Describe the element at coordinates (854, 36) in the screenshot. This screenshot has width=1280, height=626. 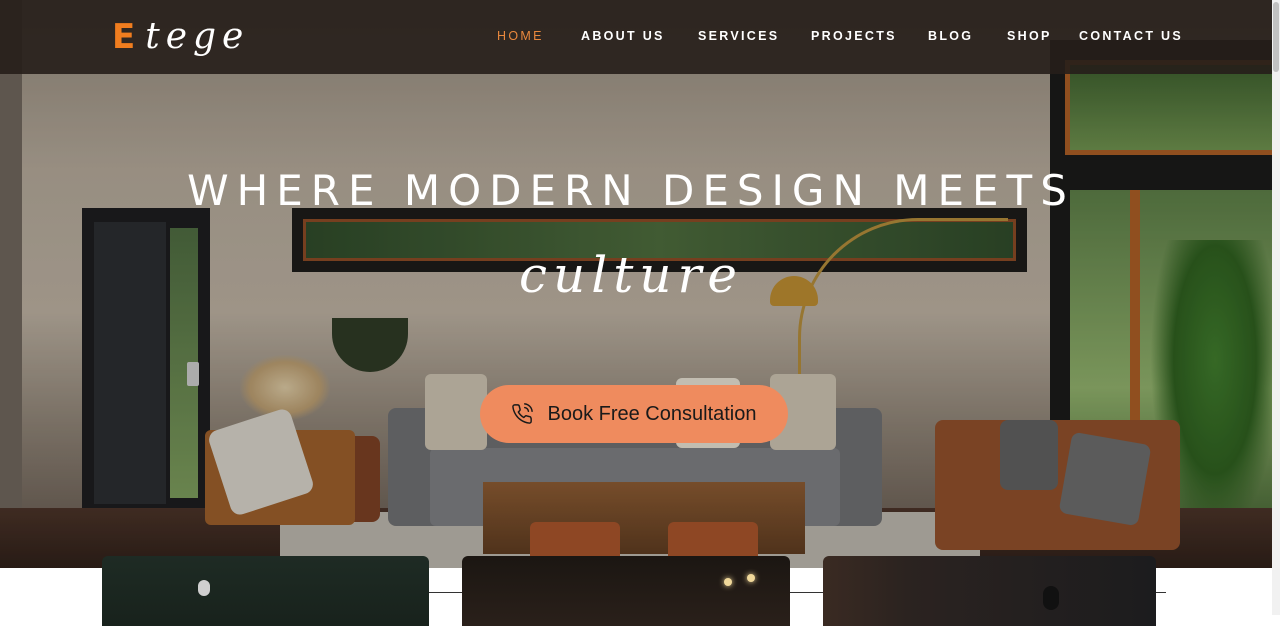
I see `nav-projects: PROJECTS` at that location.